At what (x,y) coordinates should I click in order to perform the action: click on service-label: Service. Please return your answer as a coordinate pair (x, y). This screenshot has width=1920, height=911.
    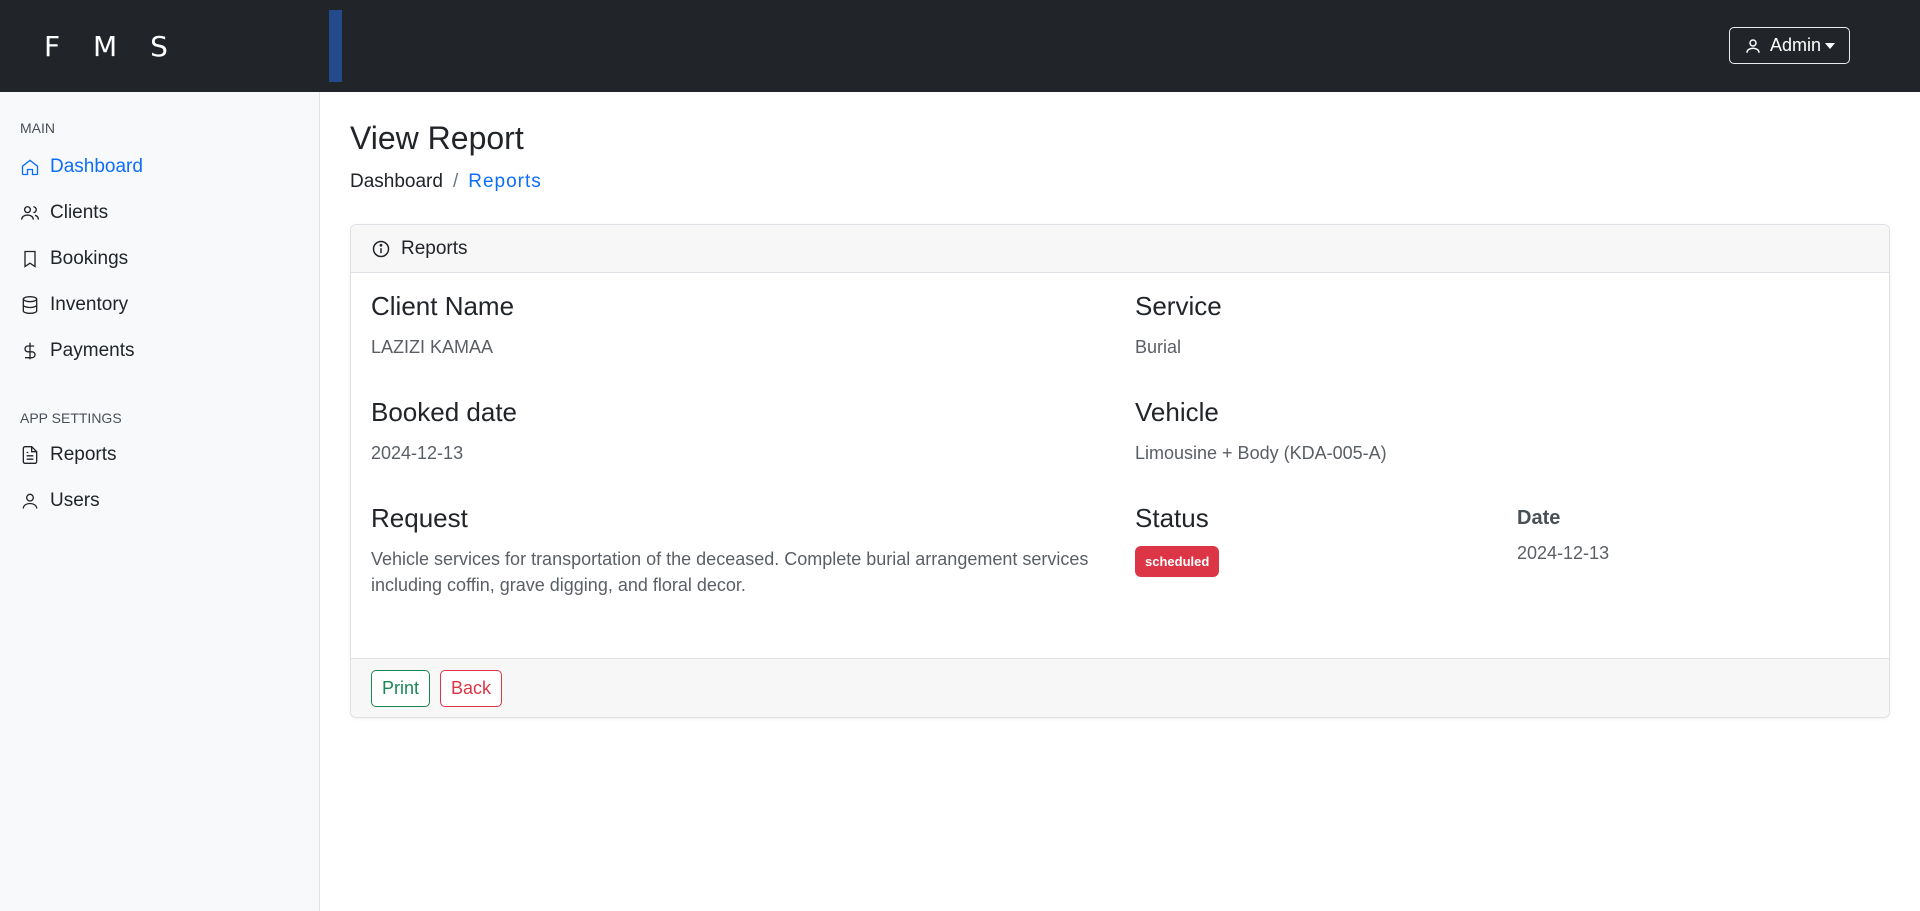
    Looking at the image, I should click on (1178, 306).